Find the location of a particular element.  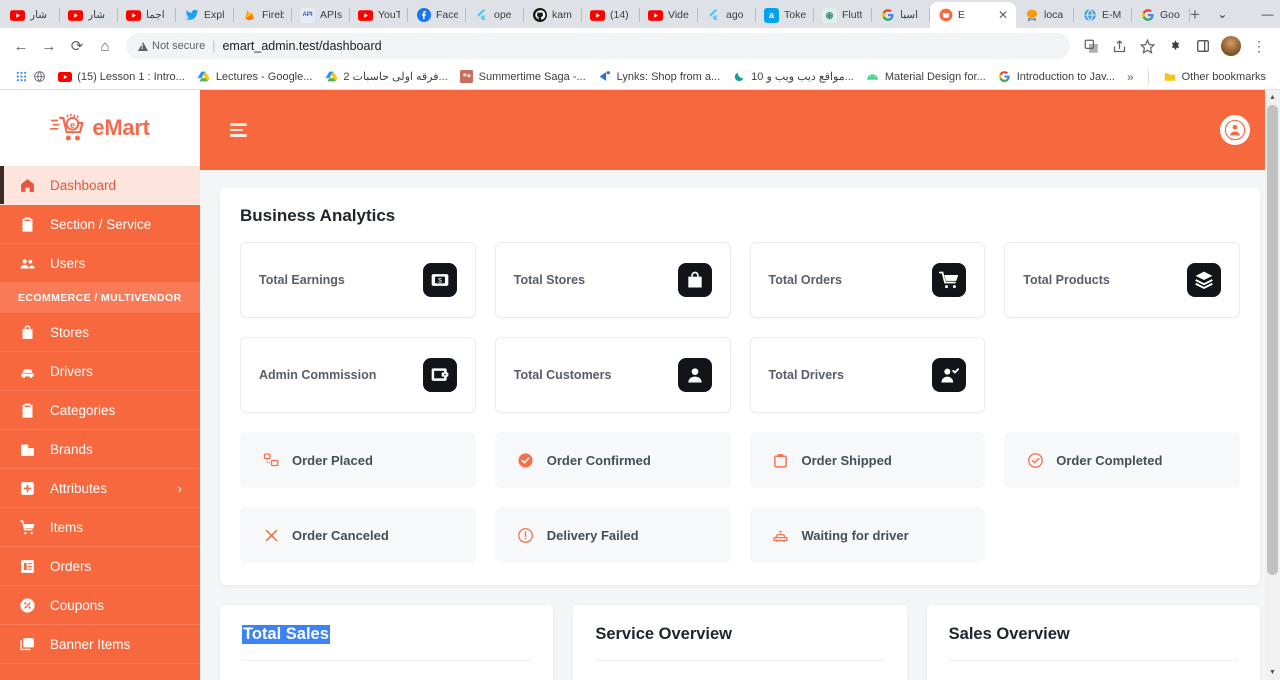

back-button: ← is located at coordinates (21, 46).